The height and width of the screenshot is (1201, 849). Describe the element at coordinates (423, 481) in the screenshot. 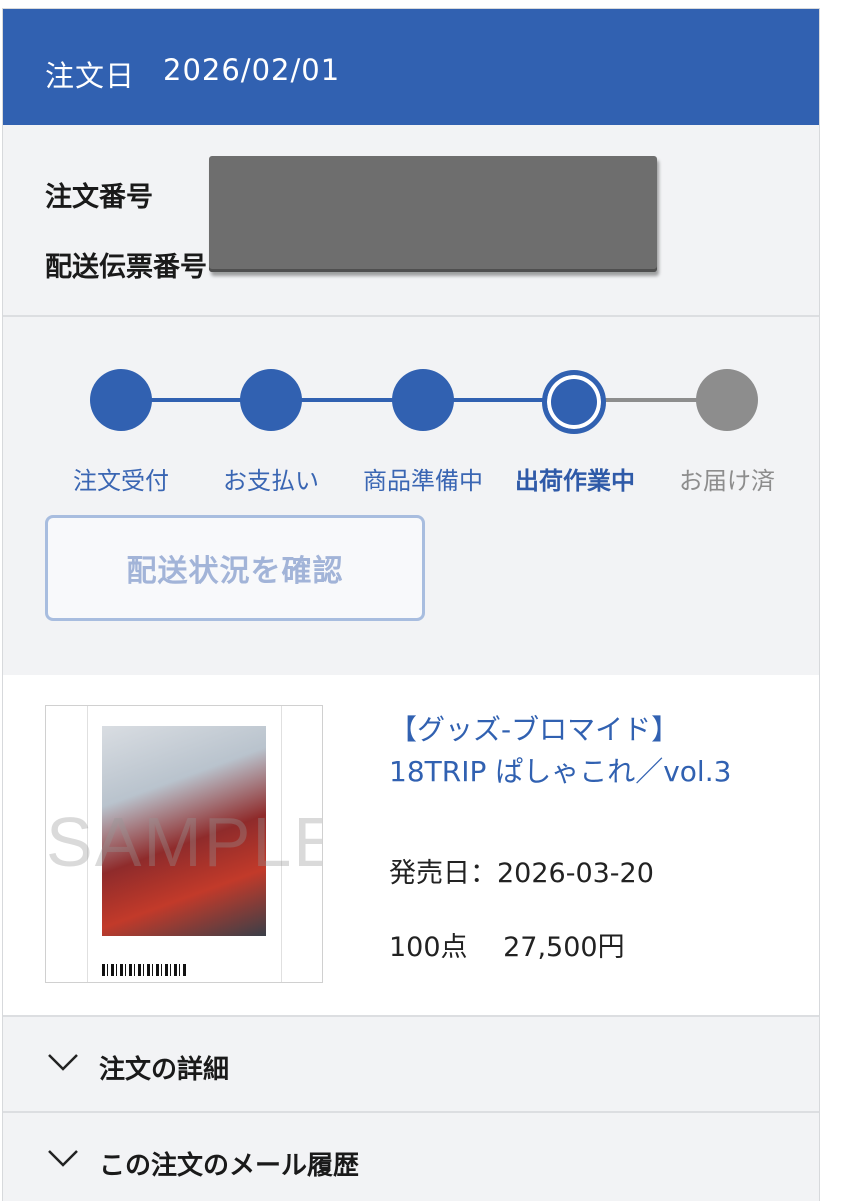

I see `step-label-preparing: 商品準備中` at that location.